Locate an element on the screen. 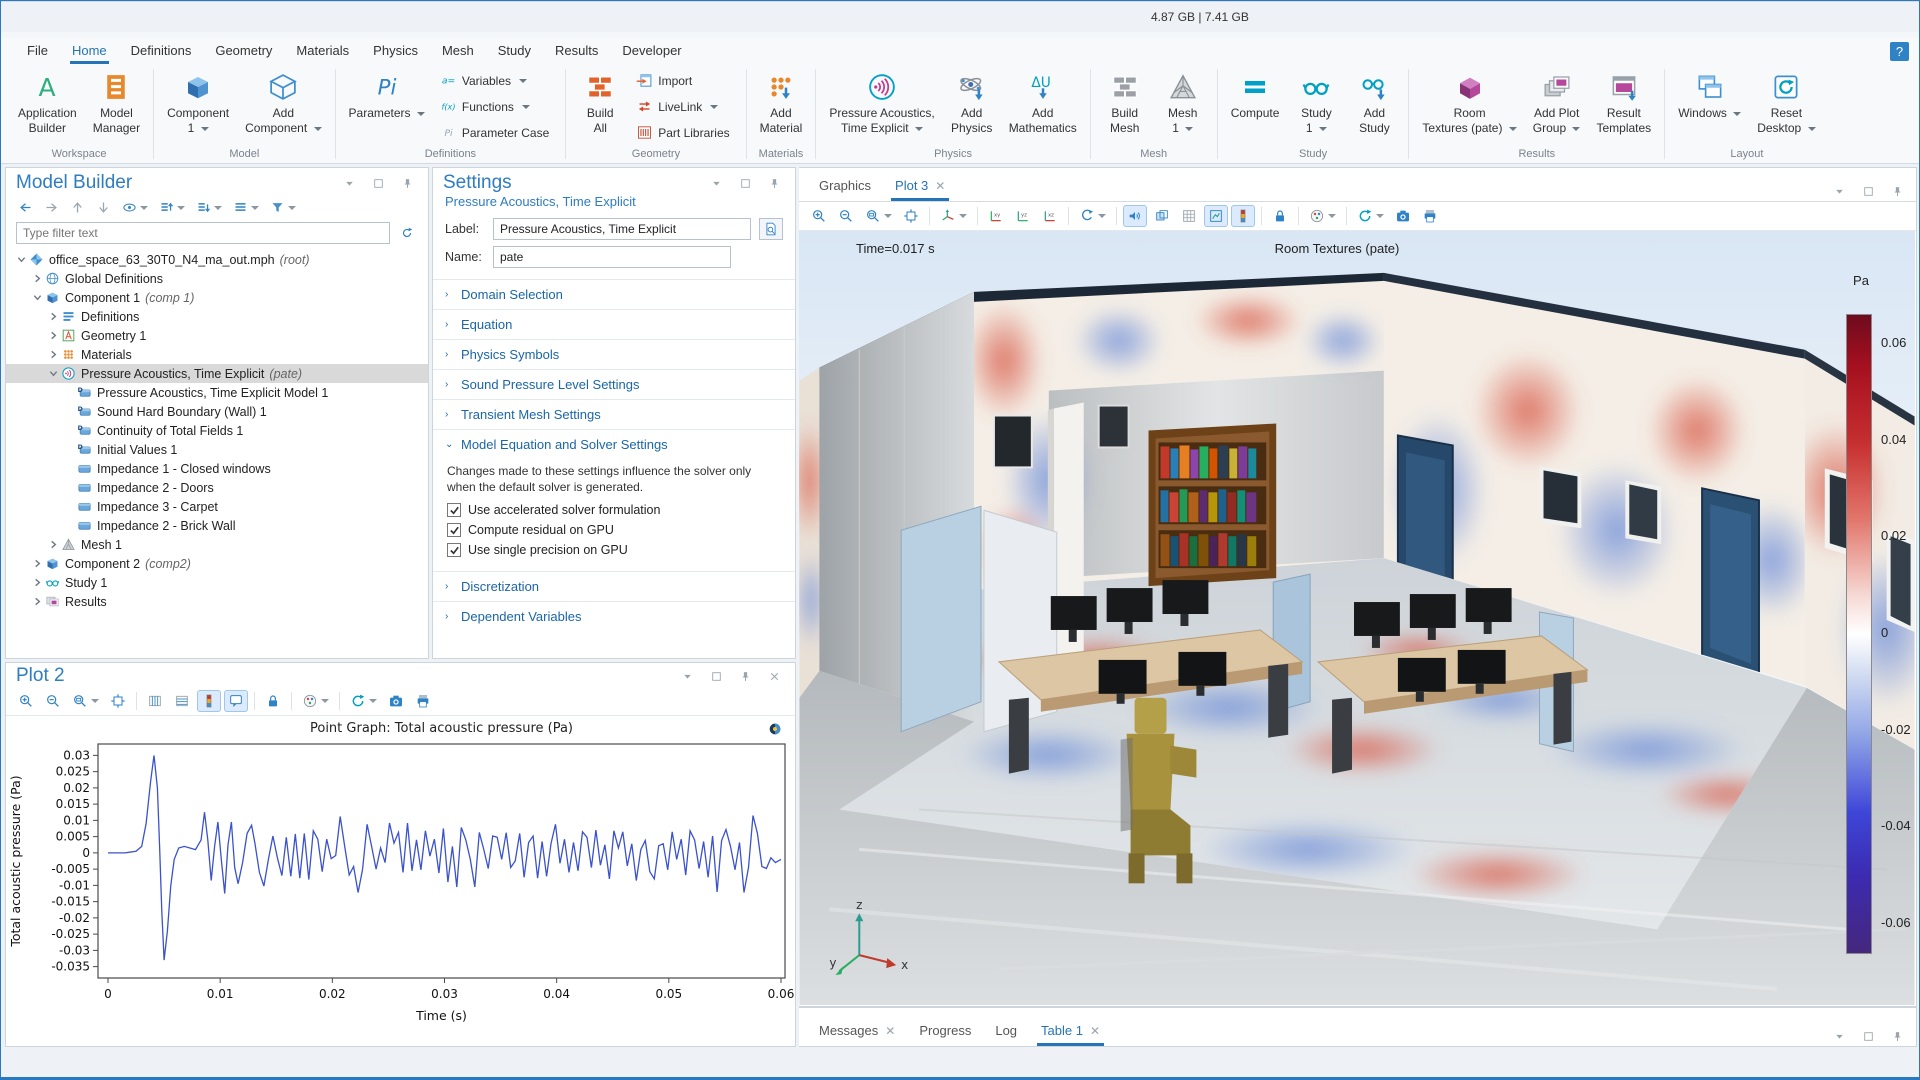 The width and height of the screenshot is (1920, 1080). list-up-button is located at coordinates (172, 207).